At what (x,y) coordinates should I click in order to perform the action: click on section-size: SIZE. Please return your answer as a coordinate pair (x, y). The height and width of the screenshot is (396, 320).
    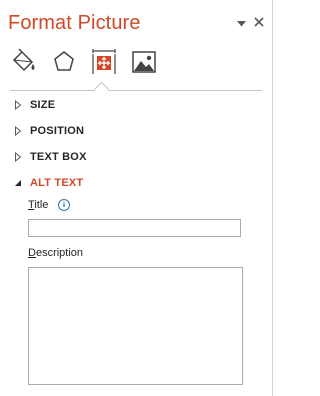
    Looking at the image, I should click on (34, 105).